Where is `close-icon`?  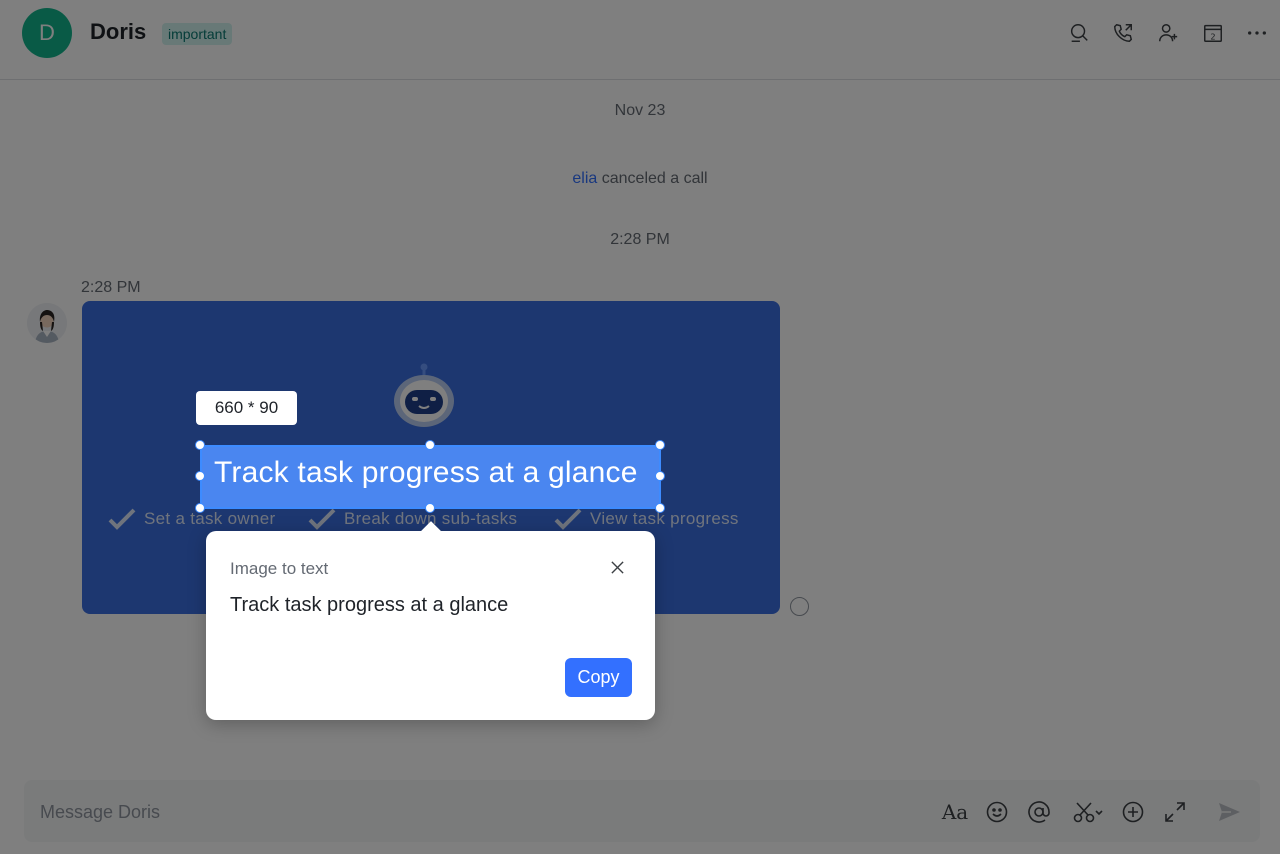 close-icon is located at coordinates (617, 567).